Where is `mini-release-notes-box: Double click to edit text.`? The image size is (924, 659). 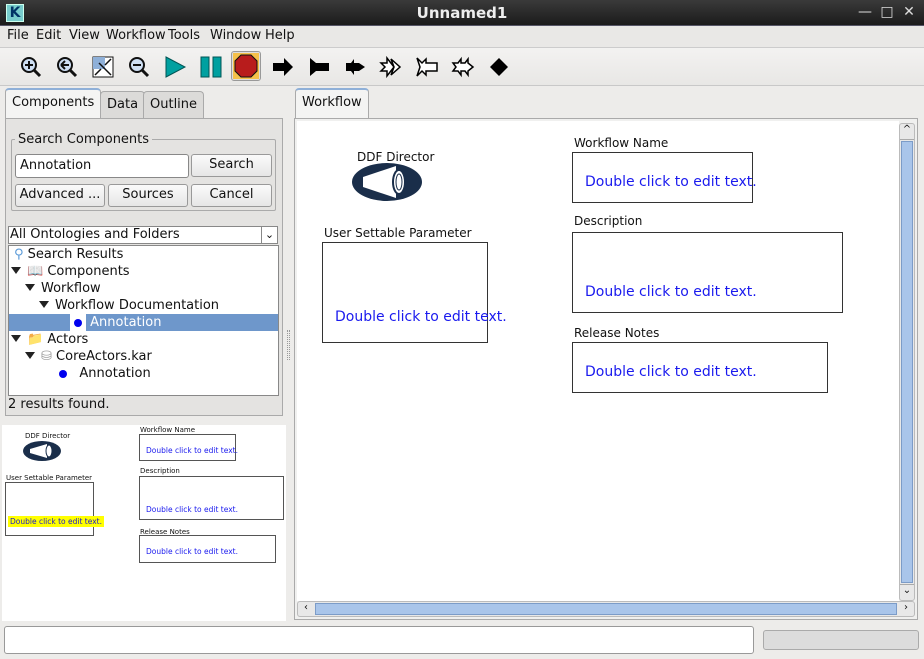
mini-release-notes-box: Double click to edit text. is located at coordinates (207, 549).